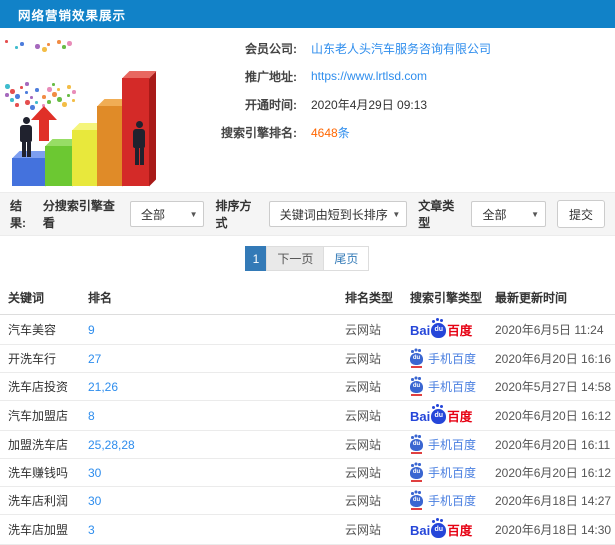 Image resolution: width=615 pixels, height=545 pixels. I want to click on pagination: 1 下一页 尾页, so click(307, 258).